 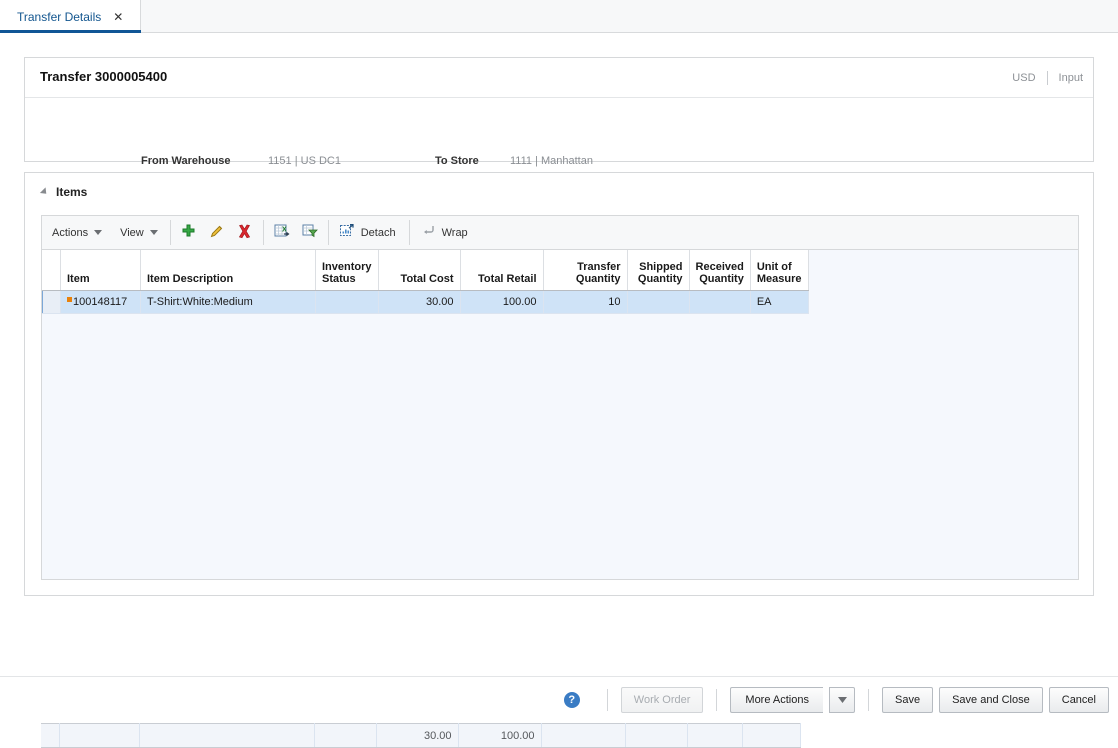 I want to click on detach-button: Detach, so click(x=369, y=233).